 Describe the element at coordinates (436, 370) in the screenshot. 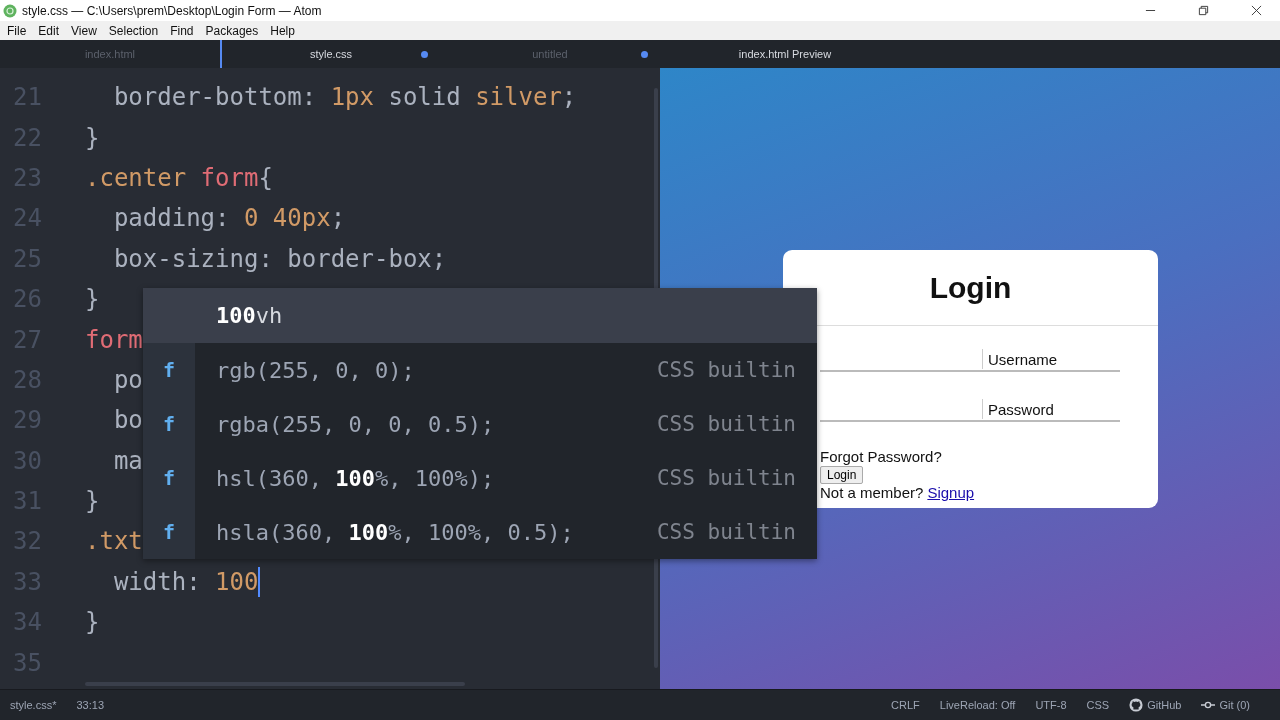

I see `autocomplete-suggestion: rgb(255, 0, 0);` at that location.